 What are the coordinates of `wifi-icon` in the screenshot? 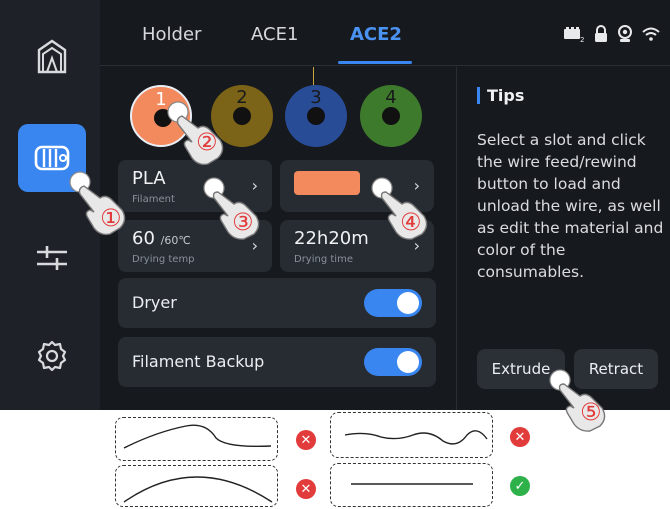 It's located at (651, 34).